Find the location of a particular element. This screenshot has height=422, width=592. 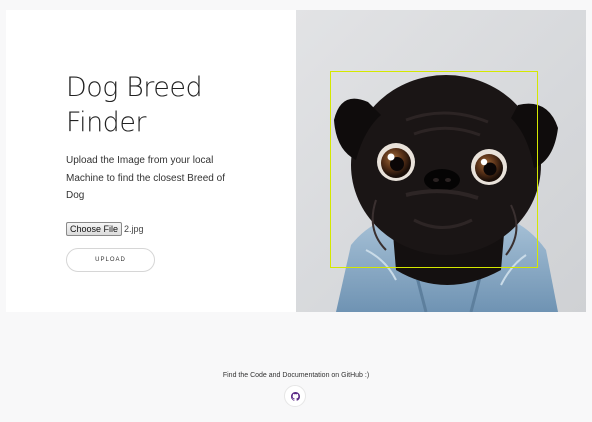

file-input: Choose File 2.jpg is located at coordinates (156, 228).